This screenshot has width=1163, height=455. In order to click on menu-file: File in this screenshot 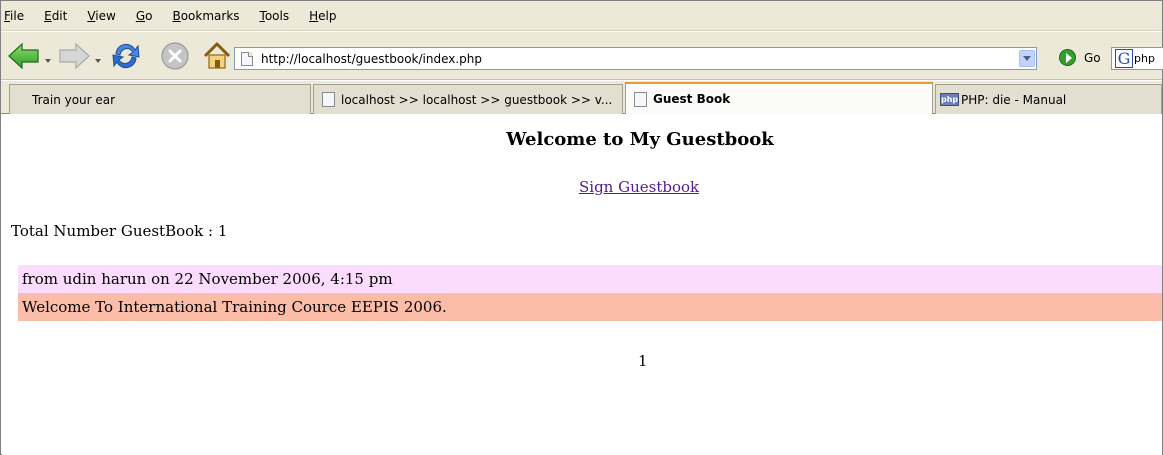, I will do `click(14, 16)`.